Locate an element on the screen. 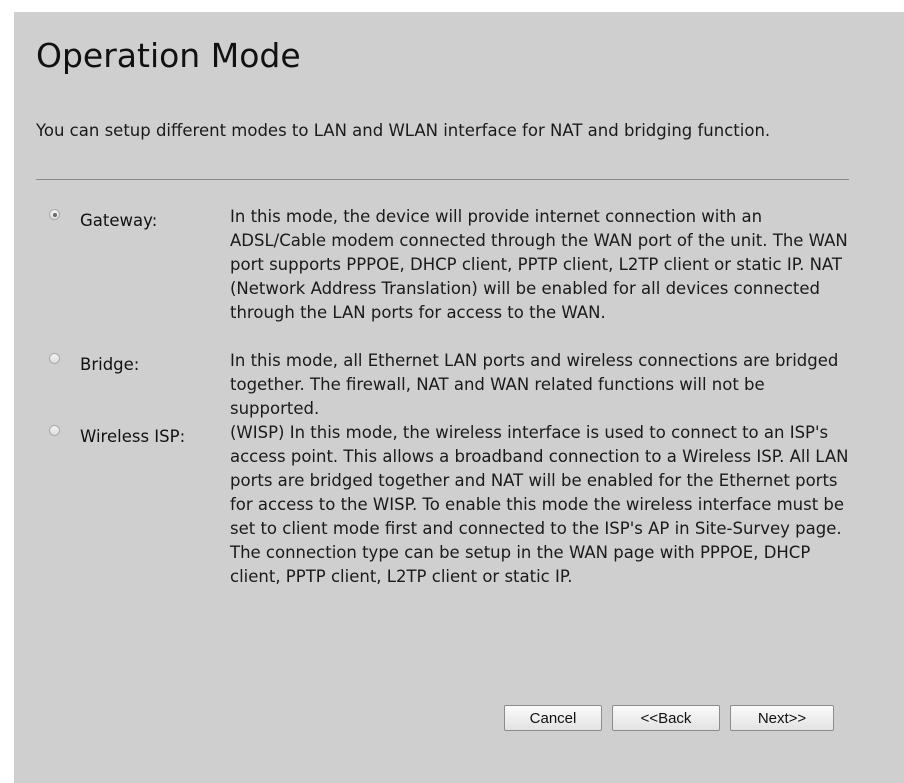 The width and height of the screenshot is (904, 783). bridge-radio is located at coordinates (54, 358).